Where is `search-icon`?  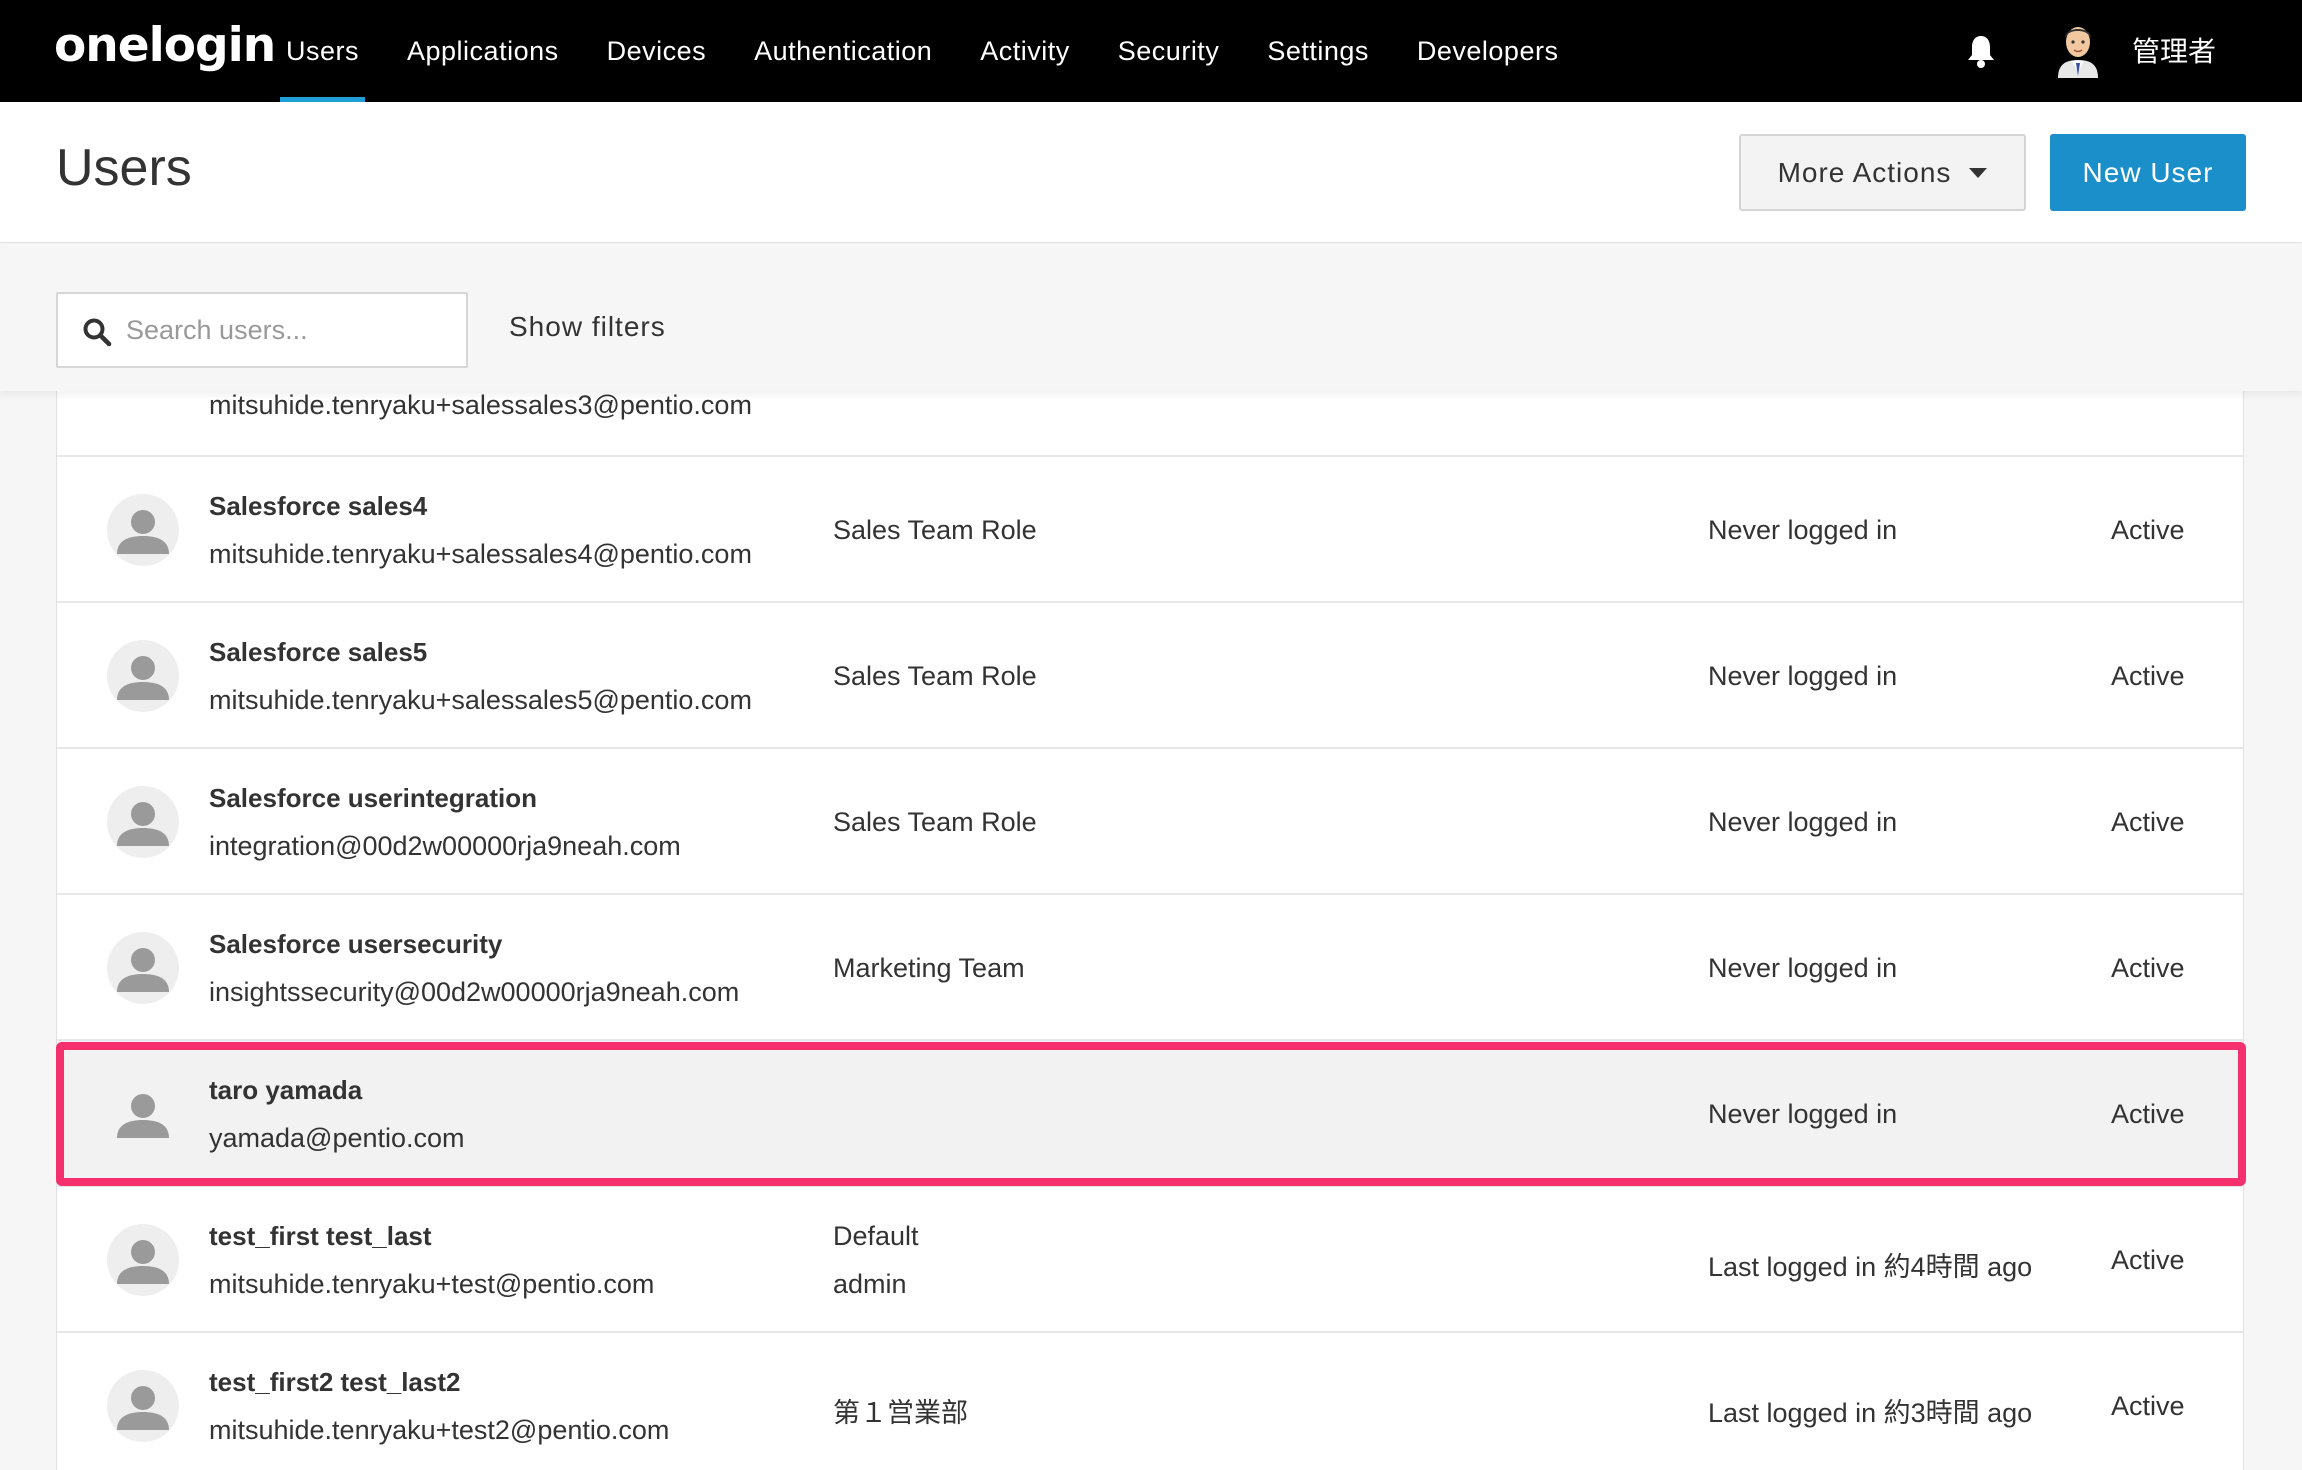
search-icon is located at coordinates (97, 332).